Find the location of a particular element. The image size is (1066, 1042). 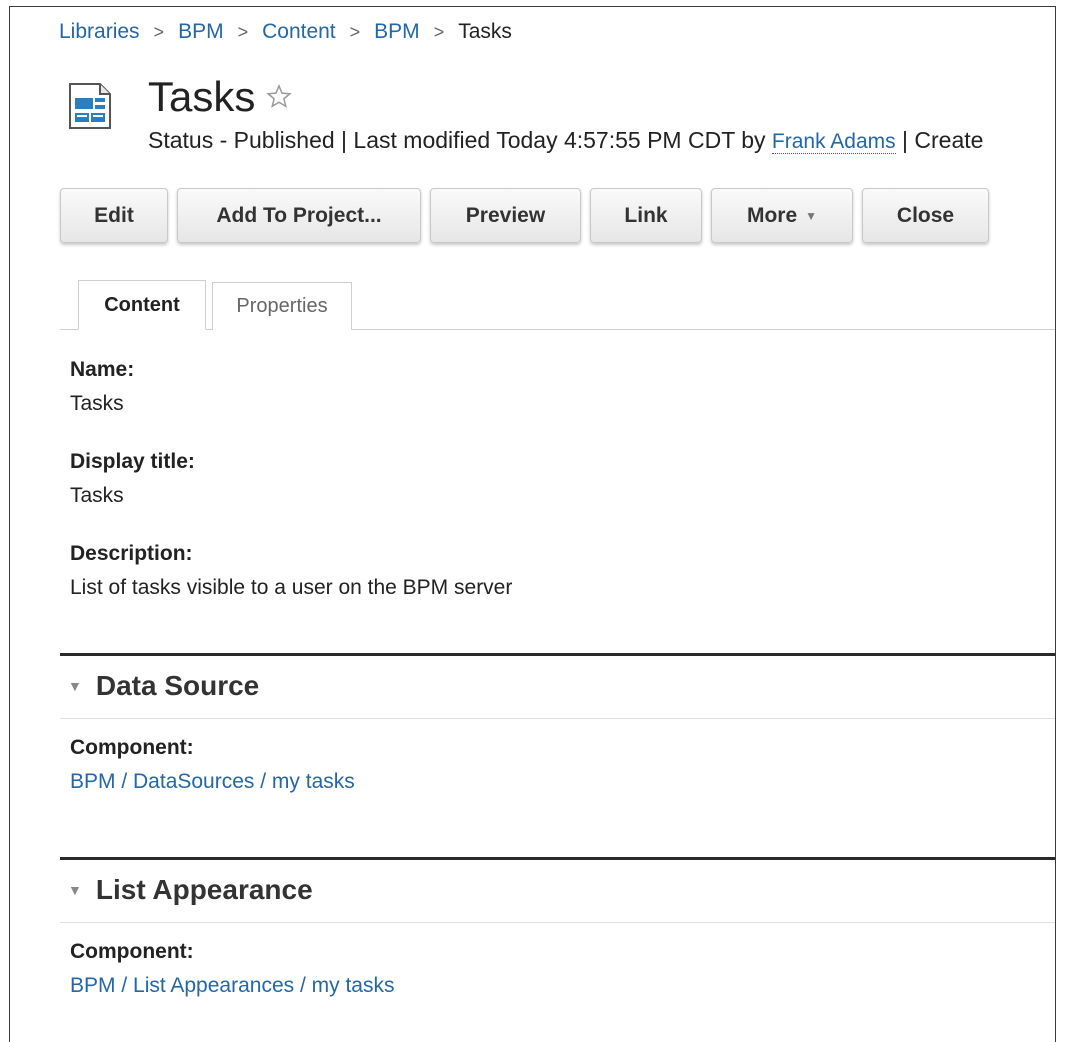

name-value: Tasks is located at coordinates (97, 403).